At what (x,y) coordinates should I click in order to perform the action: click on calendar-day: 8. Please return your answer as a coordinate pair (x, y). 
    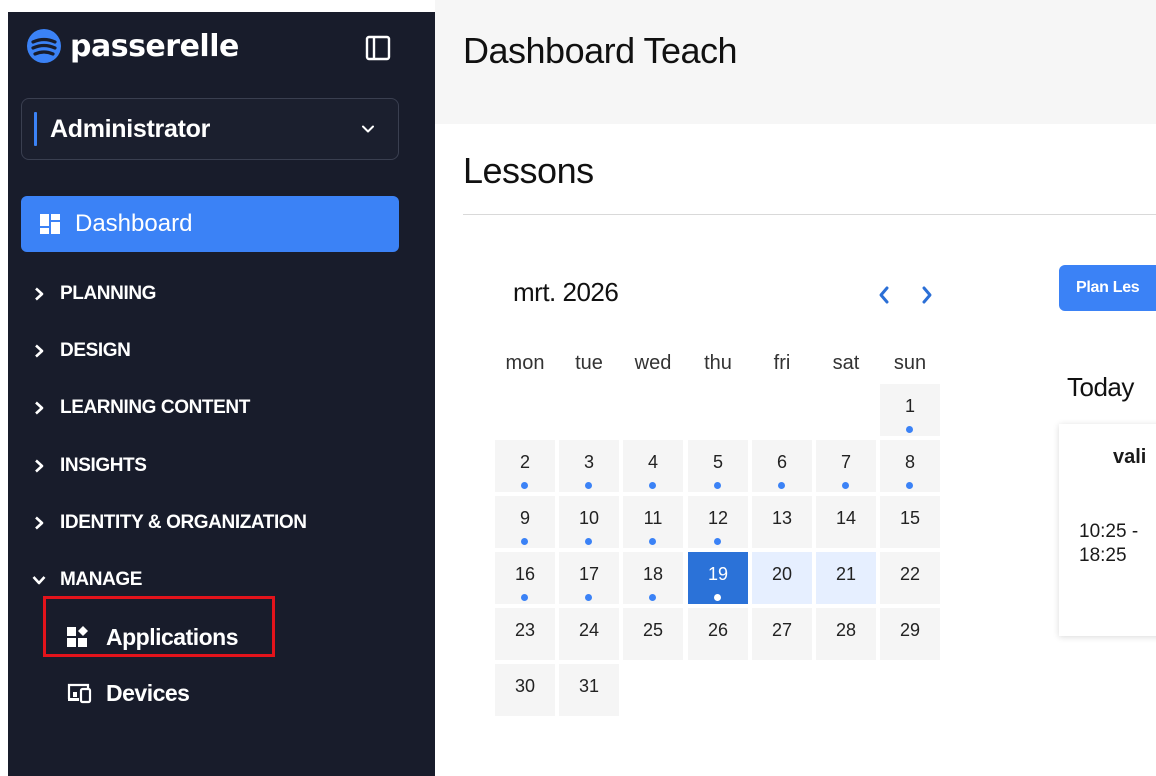
    Looking at the image, I should click on (910, 466).